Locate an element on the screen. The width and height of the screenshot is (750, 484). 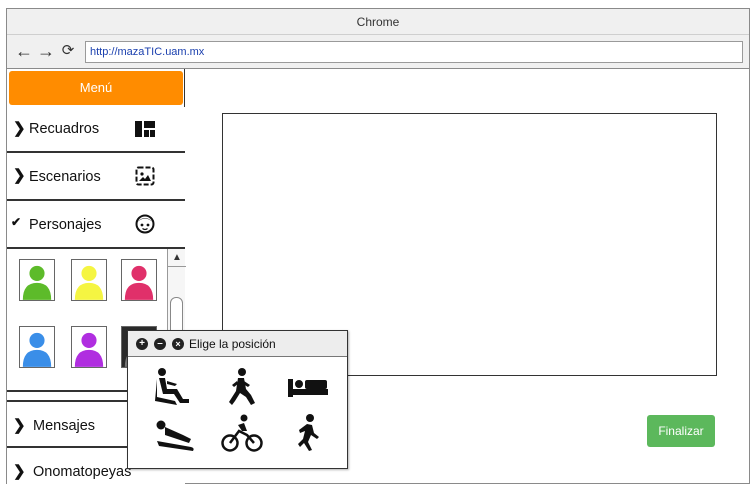
window-title: Chrome is located at coordinates (378, 22).